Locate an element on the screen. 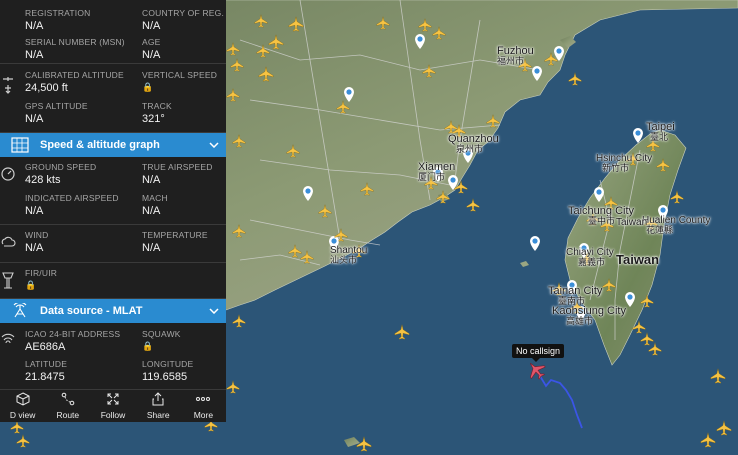 The width and height of the screenshot is (738, 455). gps-altitude-value: N/A is located at coordinates (34, 119).